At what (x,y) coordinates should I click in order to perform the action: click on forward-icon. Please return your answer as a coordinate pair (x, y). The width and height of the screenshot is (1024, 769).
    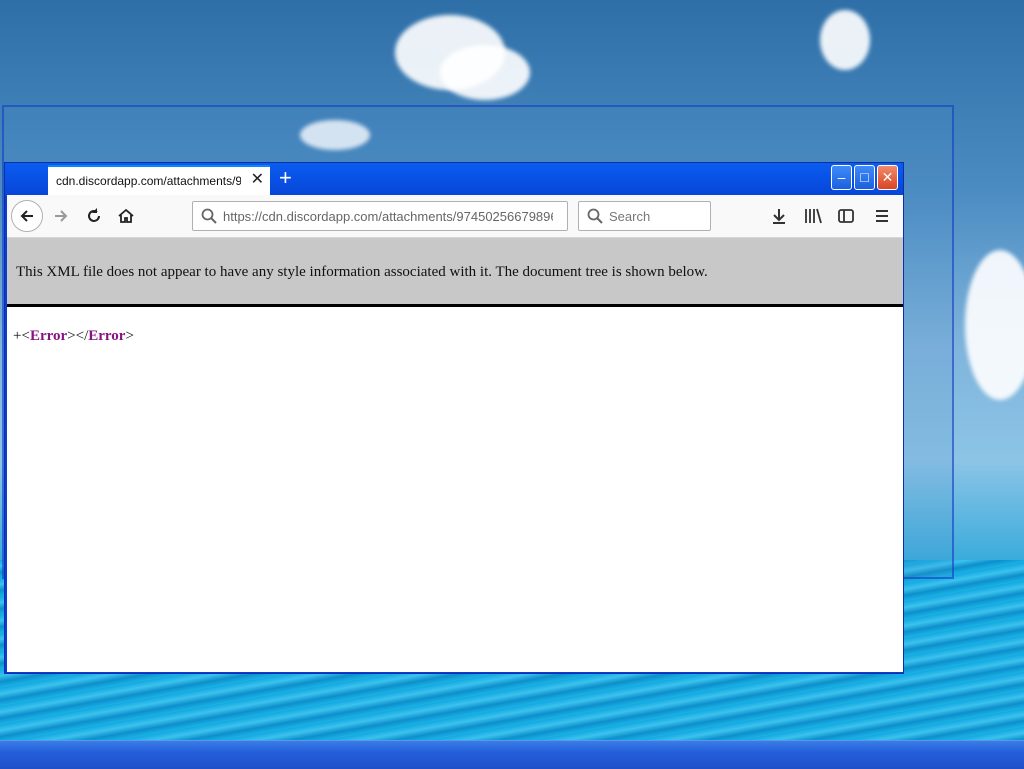
    Looking at the image, I should click on (61, 216).